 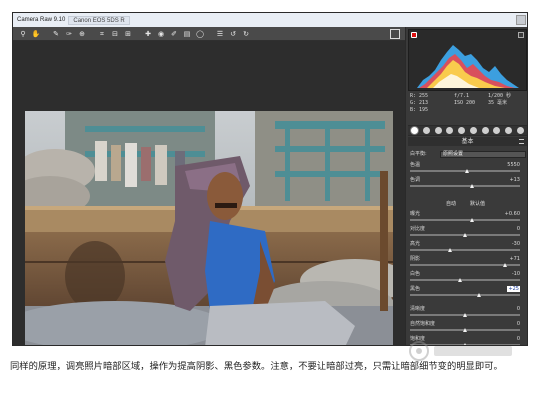 What do you see at coordinates (414, 130) in the screenshot?
I see `tab-basic-icon` at bounding box center [414, 130].